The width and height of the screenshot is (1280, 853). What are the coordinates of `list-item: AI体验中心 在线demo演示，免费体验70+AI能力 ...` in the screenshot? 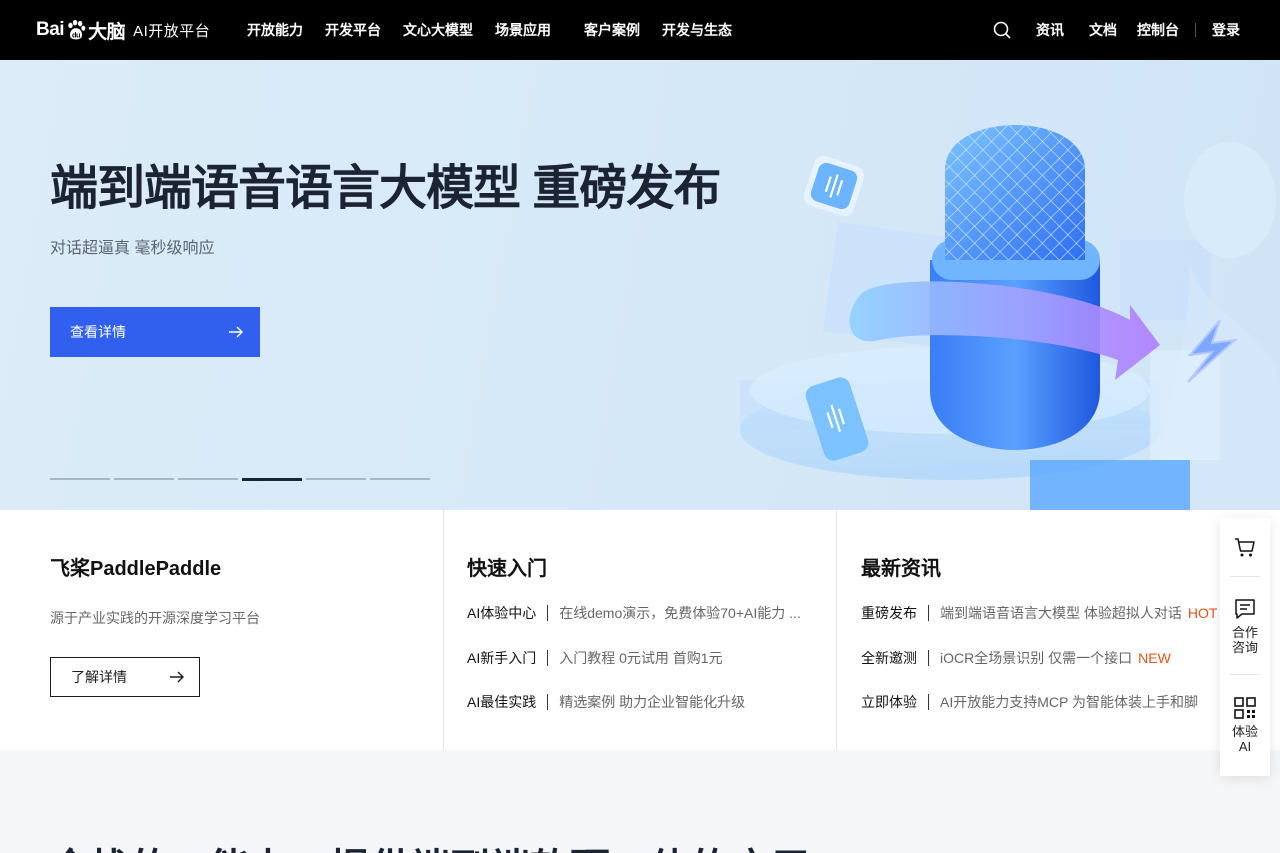 It's located at (634, 613).